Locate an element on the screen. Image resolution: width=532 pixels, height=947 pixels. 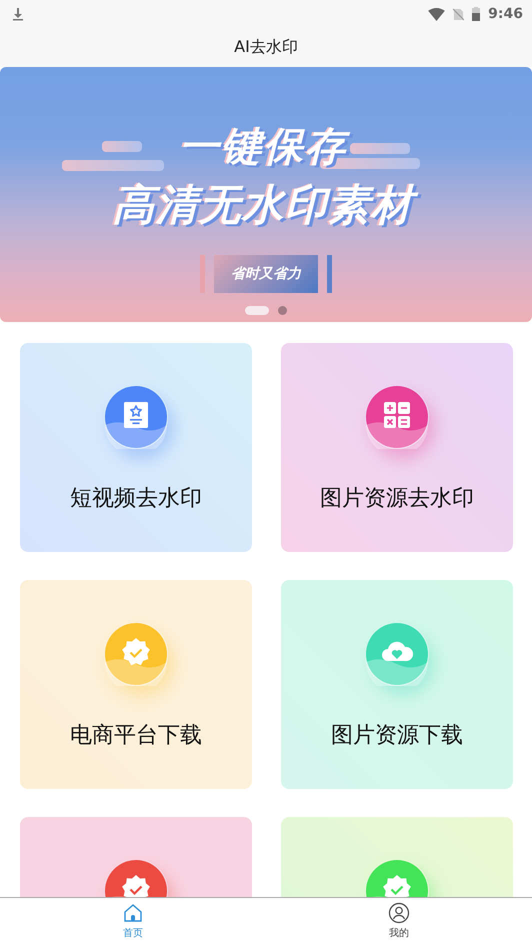
feature-card: 电商平台下载 is located at coordinates (136, 684).